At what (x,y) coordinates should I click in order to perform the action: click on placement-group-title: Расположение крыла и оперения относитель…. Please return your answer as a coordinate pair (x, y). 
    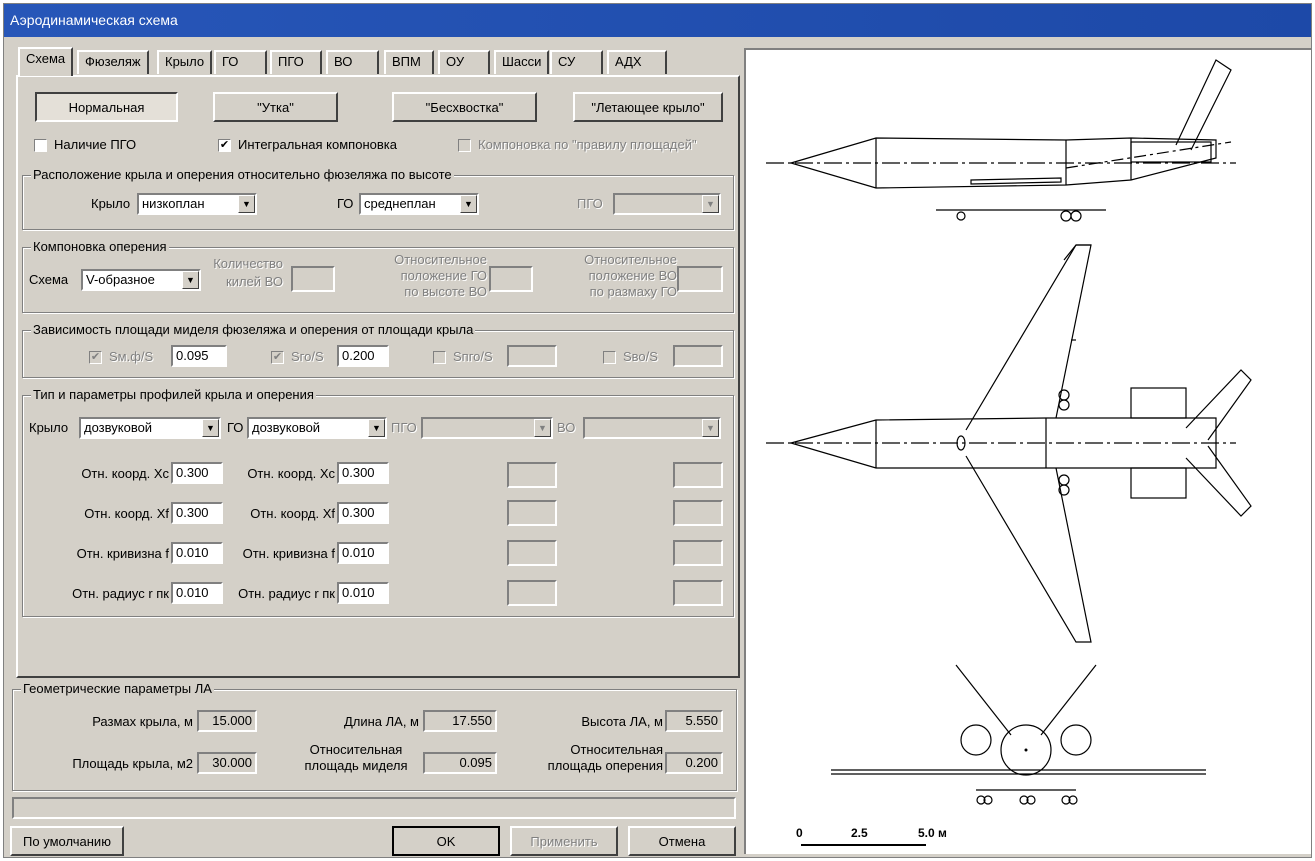
    Looking at the image, I should click on (242, 174).